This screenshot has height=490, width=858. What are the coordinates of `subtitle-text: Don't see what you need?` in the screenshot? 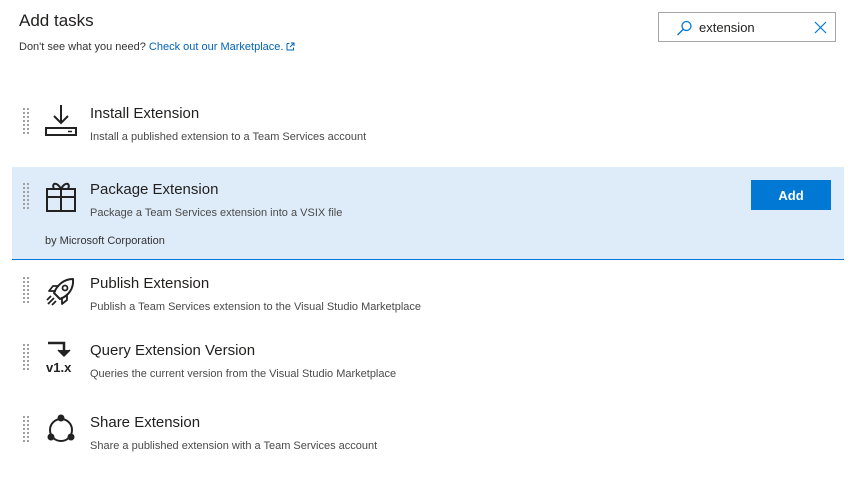 It's located at (82, 47).